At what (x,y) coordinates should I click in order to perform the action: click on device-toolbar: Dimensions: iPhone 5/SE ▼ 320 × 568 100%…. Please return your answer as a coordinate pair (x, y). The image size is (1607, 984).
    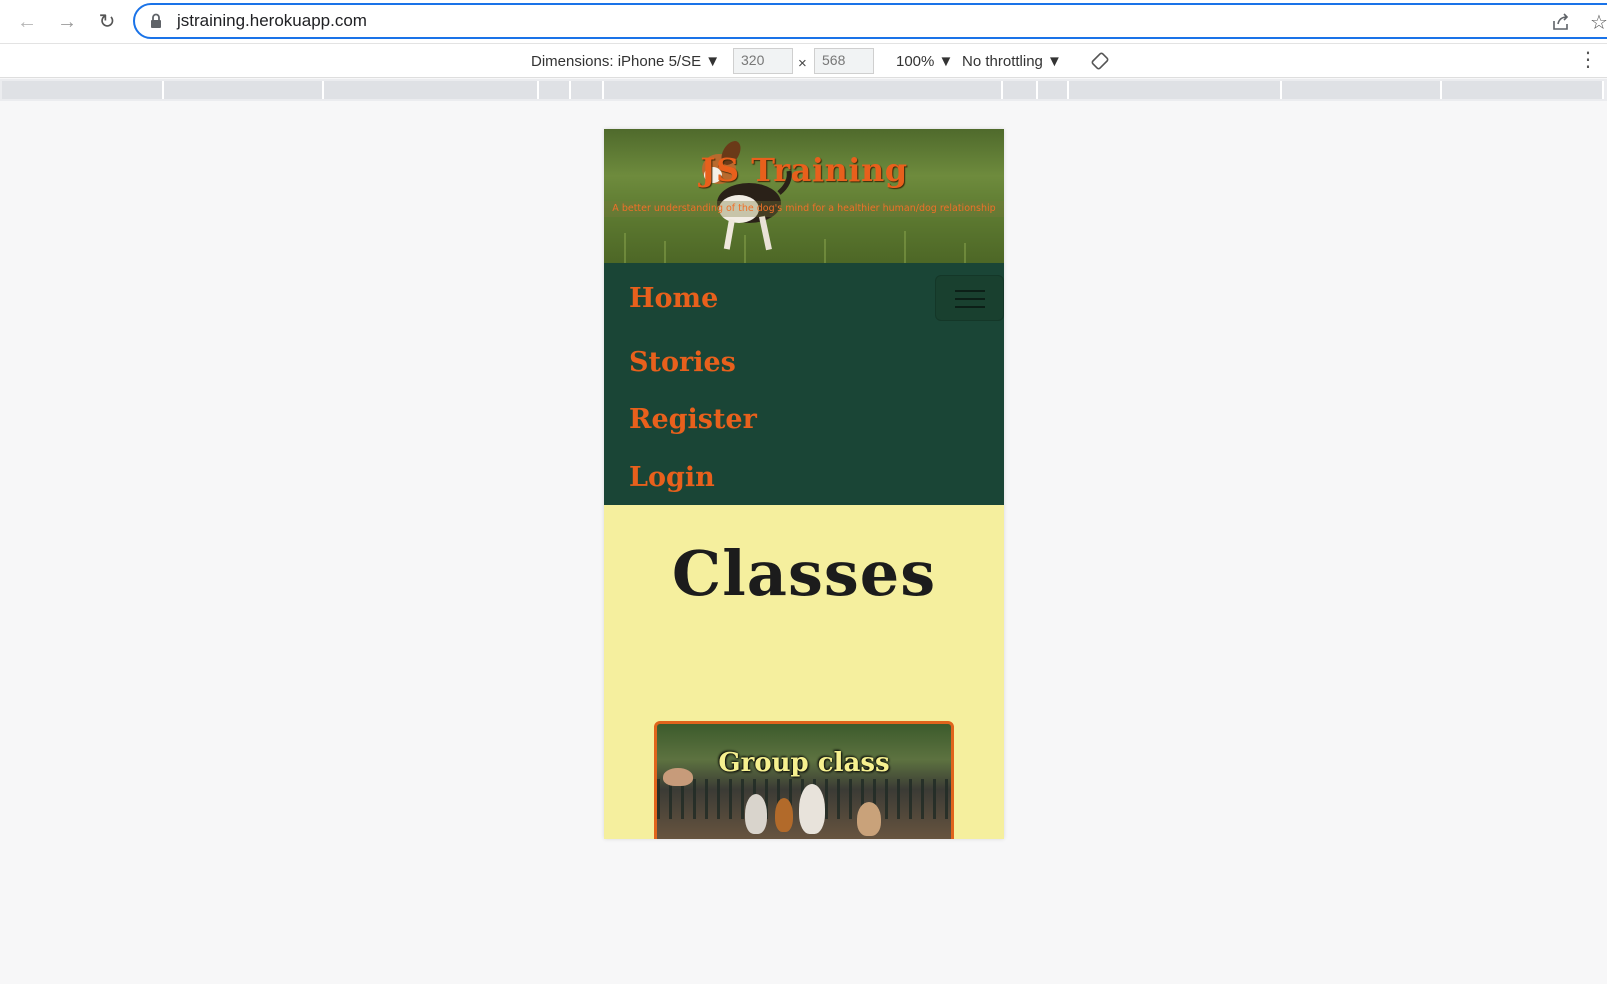
    Looking at the image, I should click on (803, 61).